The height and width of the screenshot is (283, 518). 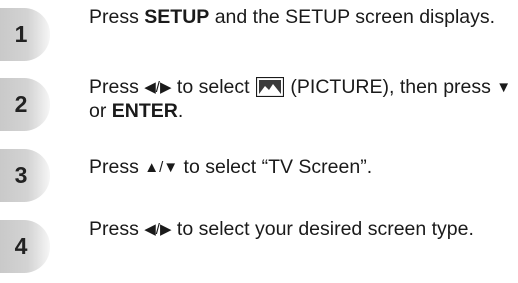 What do you see at coordinates (21, 246) in the screenshot?
I see `step-number: 4` at bounding box center [21, 246].